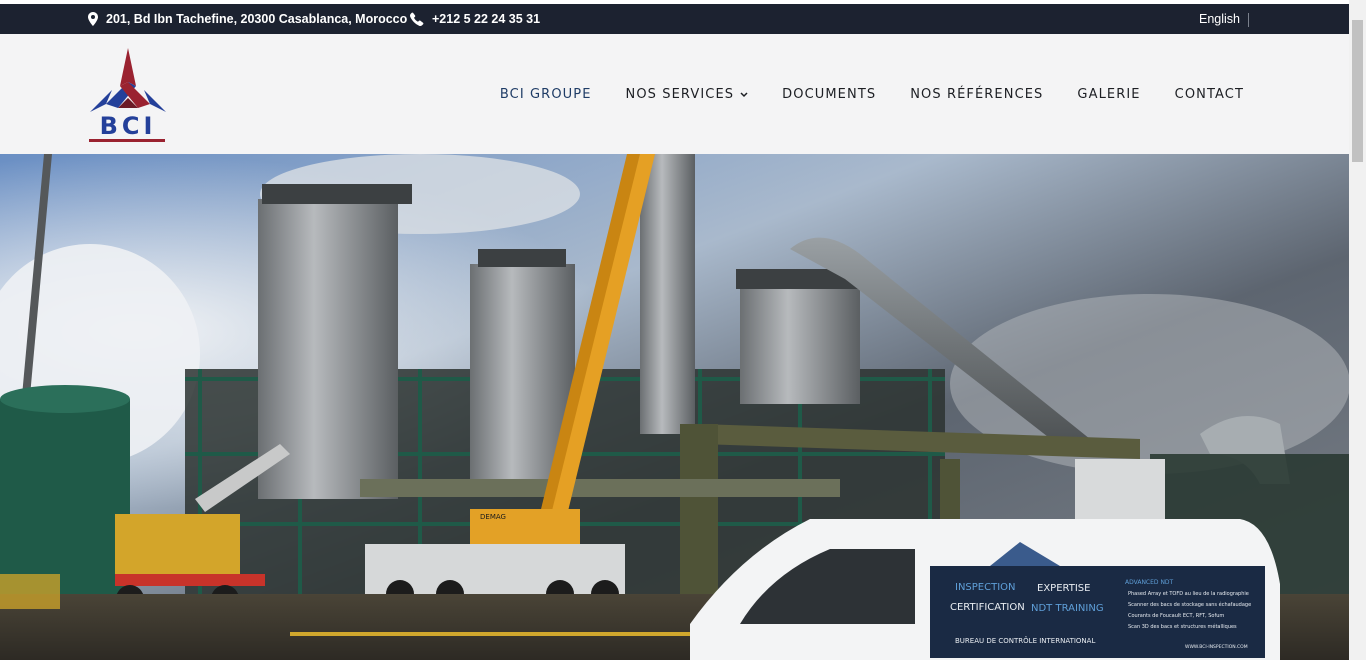 This screenshot has height=660, width=1366. I want to click on van-inspection-text: INSPECTION, so click(985, 587).